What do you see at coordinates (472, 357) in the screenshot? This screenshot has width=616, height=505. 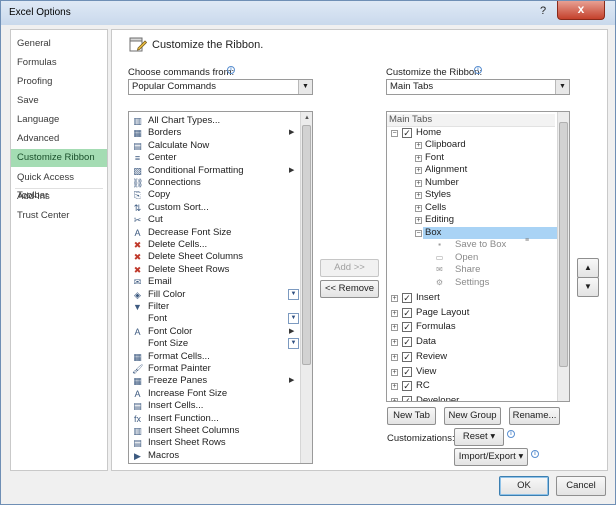 I see `tree-tab-item: + ✓ Review` at bounding box center [472, 357].